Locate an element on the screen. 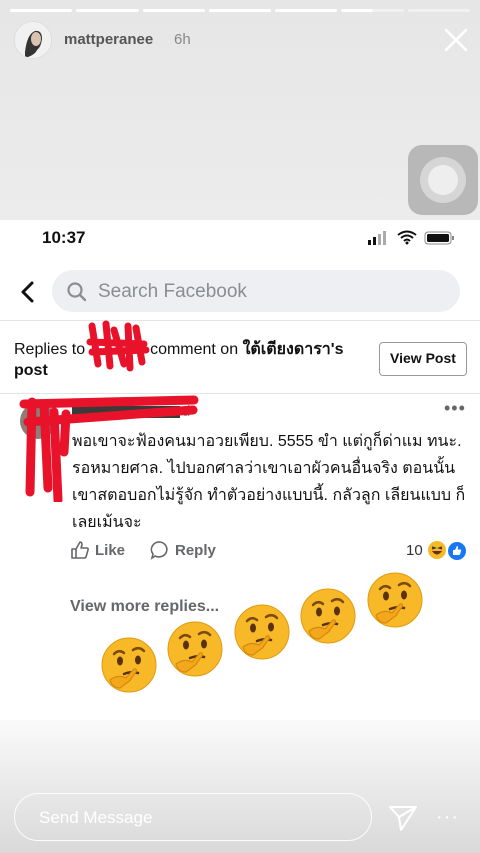  status-icons is located at coordinates (413, 240).